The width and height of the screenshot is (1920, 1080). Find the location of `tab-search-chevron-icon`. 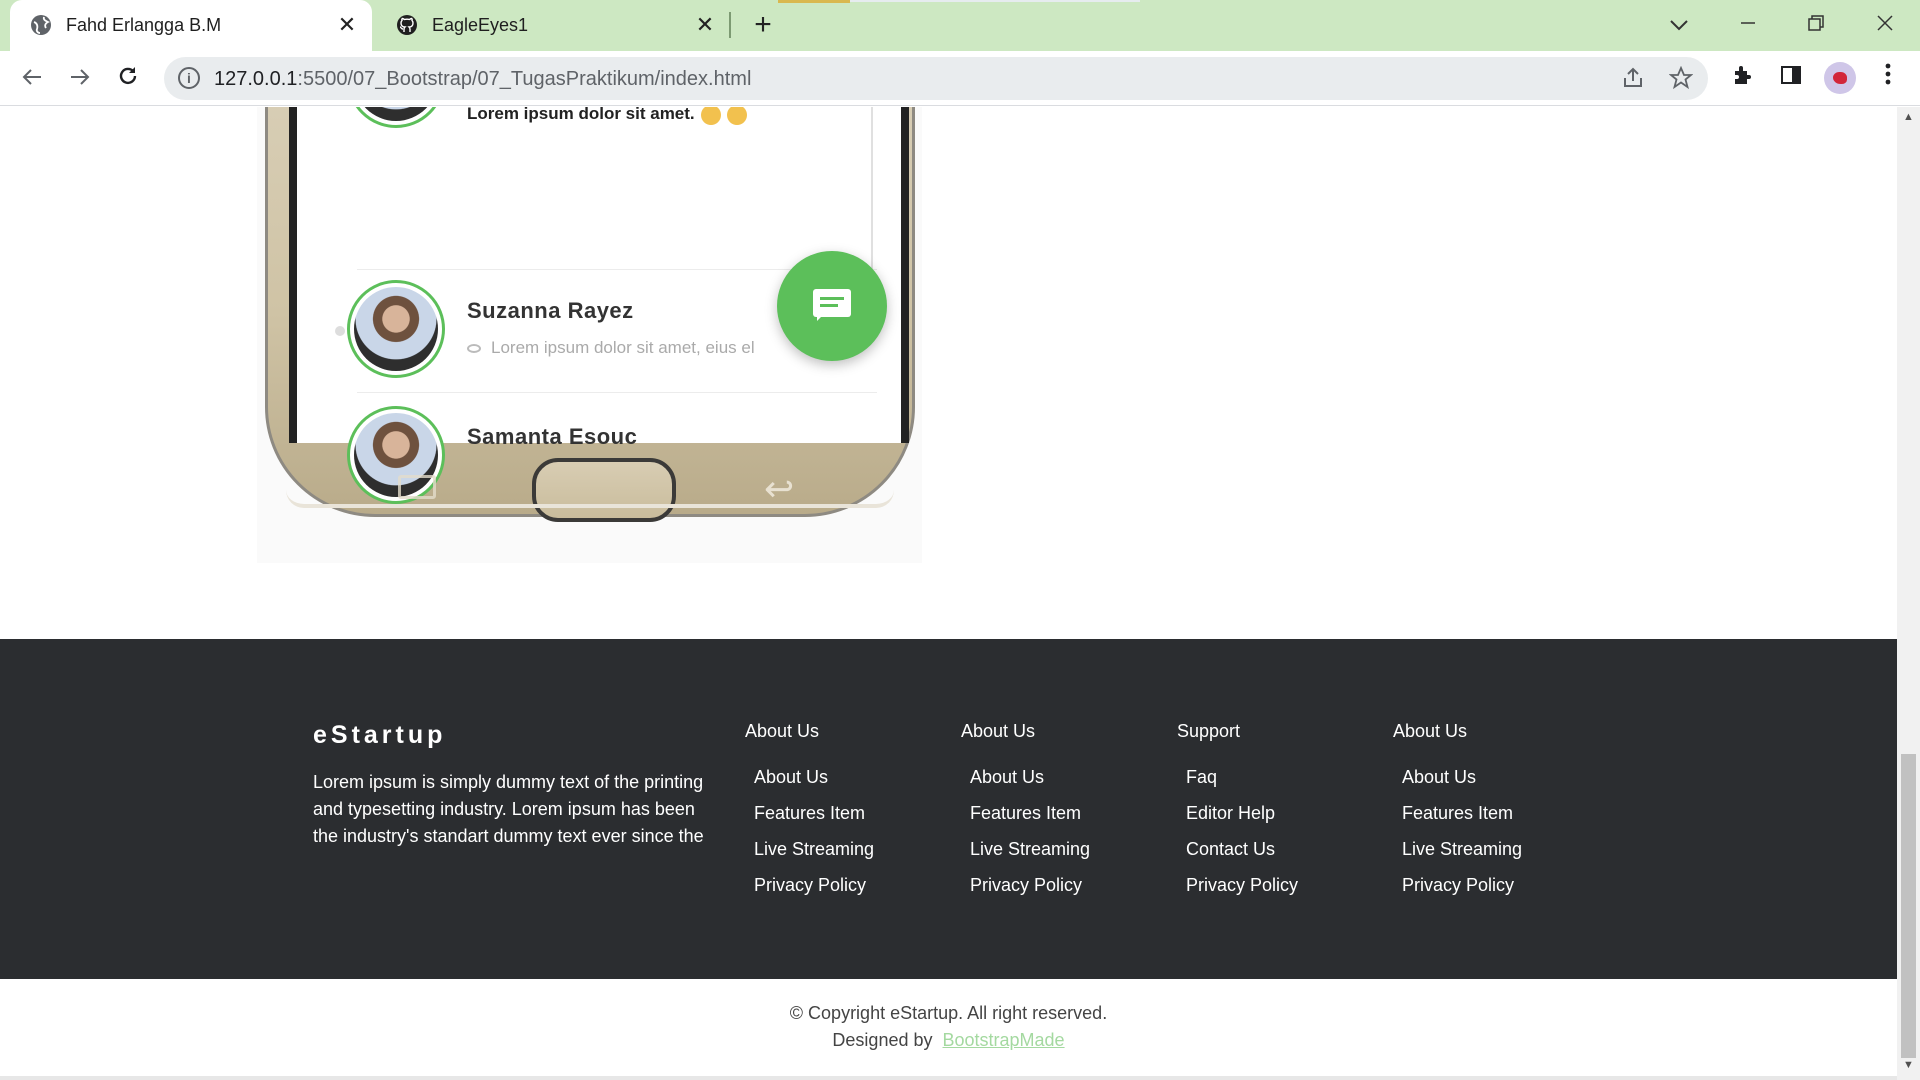

tab-search-chevron-icon is located at coordinates (1679, 24).